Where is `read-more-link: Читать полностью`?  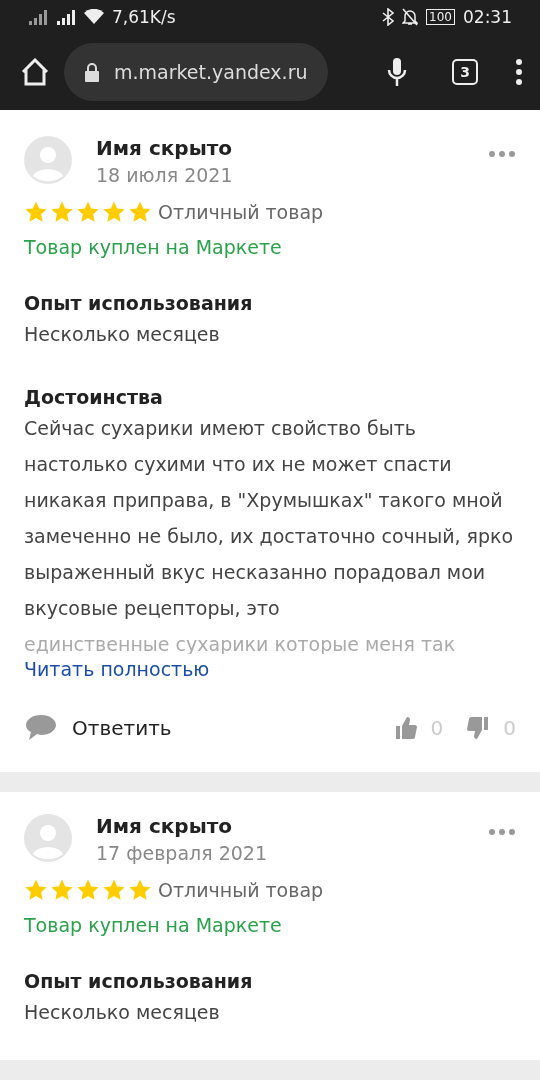 read-more-link: Читать полностью is located at coordinates (270, 669).